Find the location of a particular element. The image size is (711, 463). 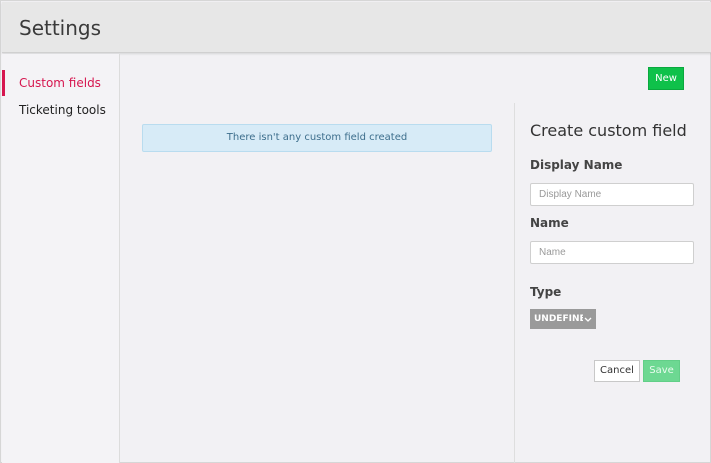

sidebar-item-ticketing-tools: Ticketing tools is located at coordinates (61, 110).